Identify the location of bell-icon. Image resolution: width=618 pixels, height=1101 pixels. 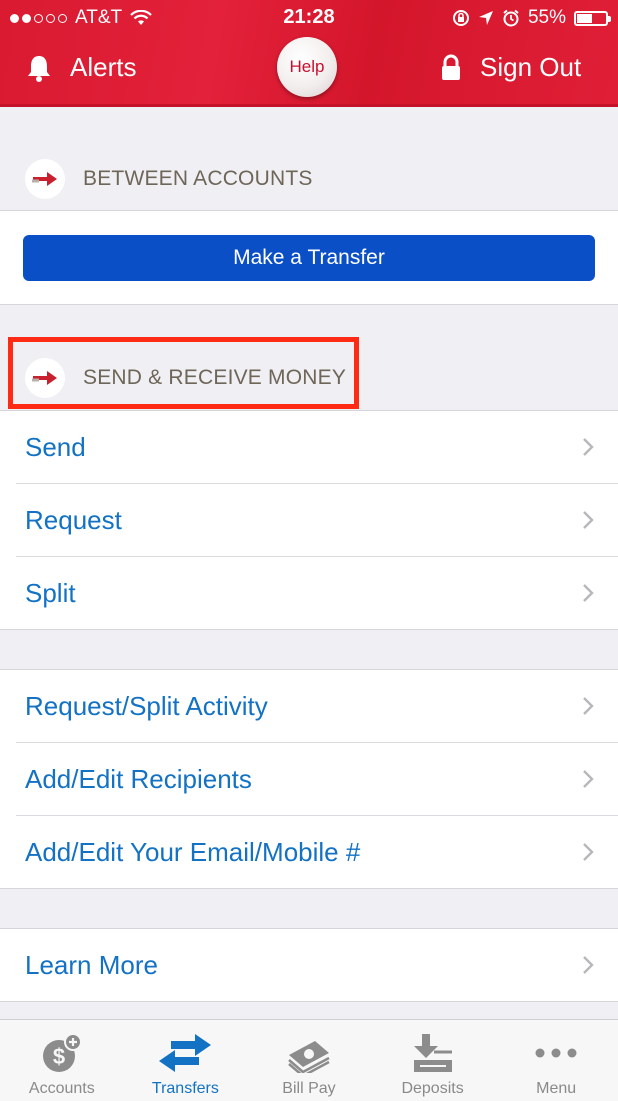
(39, 68).